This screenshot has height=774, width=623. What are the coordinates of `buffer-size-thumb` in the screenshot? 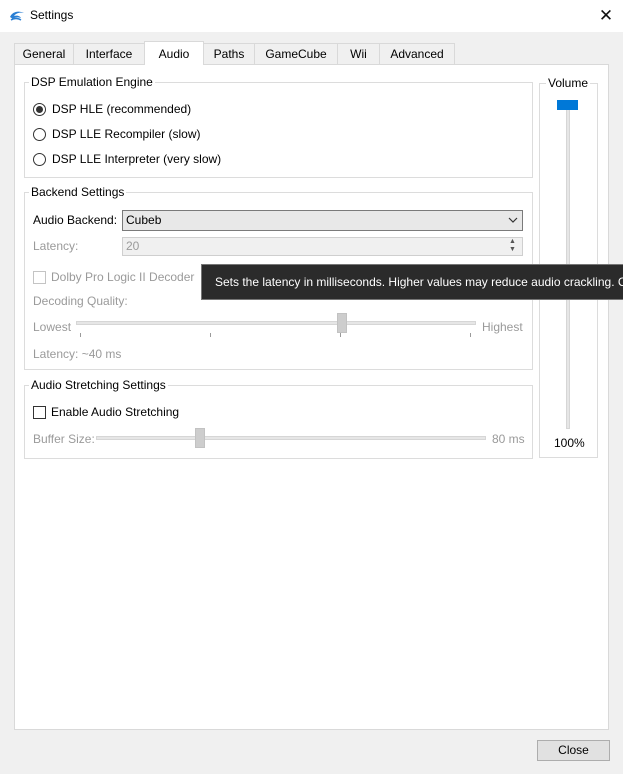 It's located at (200, 438).